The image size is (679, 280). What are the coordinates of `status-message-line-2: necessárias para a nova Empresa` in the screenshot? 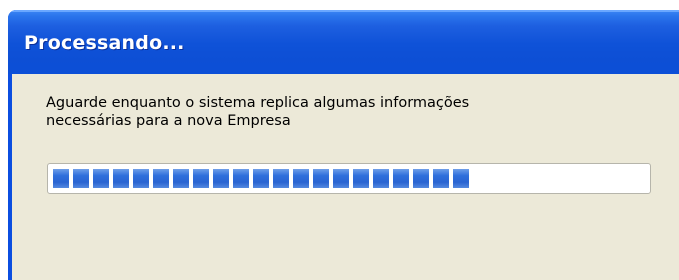 It's located at (168, 121).